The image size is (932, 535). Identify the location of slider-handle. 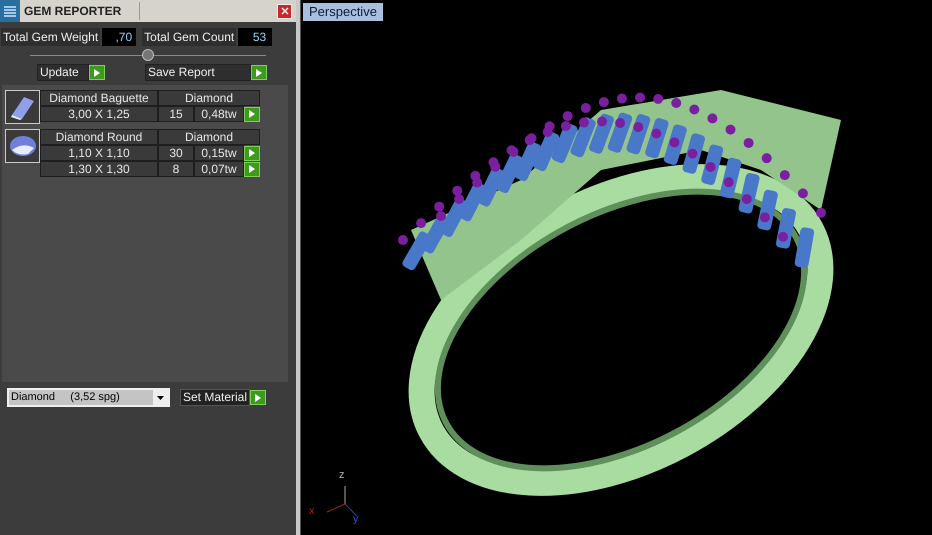
(148, 55).